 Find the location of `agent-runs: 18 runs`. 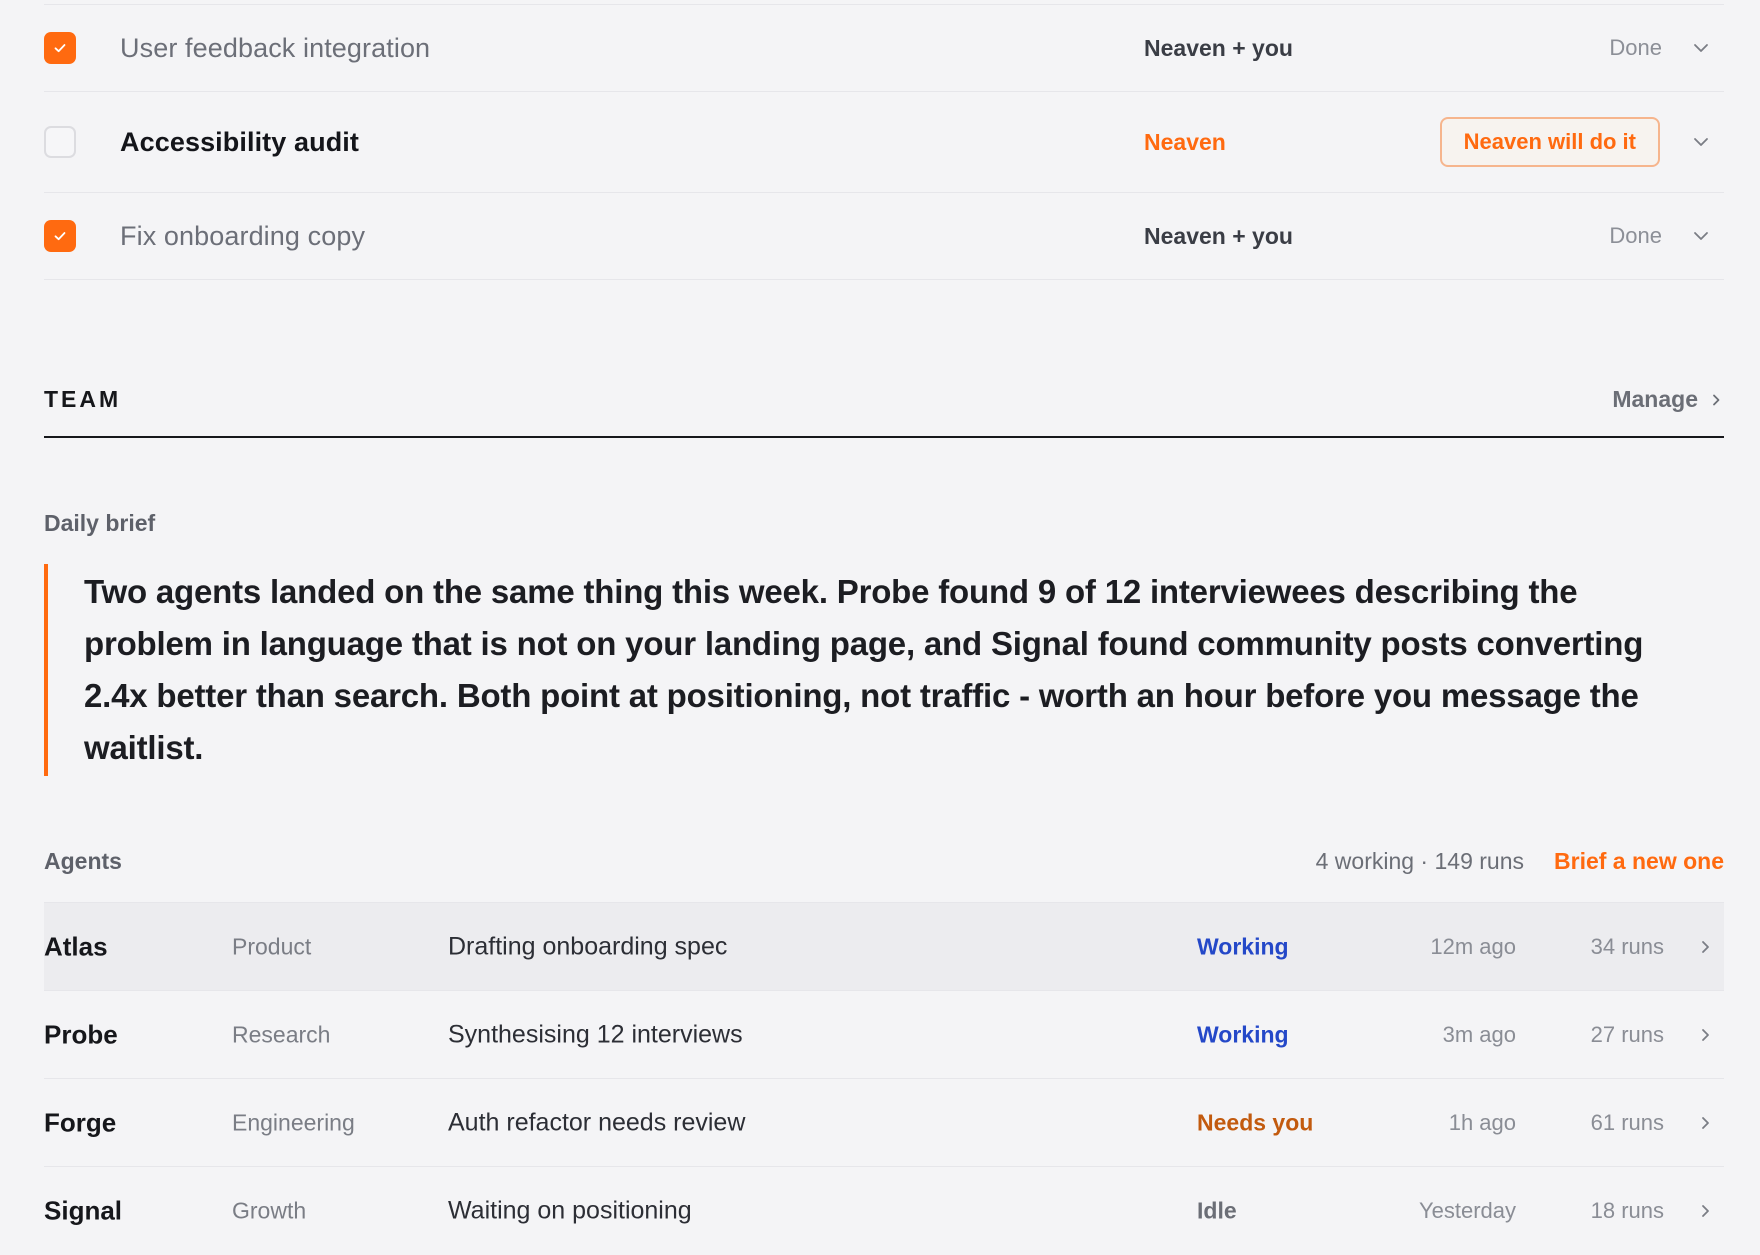

agent-runs: 18 runs is located at coordinates (1627, 1210).